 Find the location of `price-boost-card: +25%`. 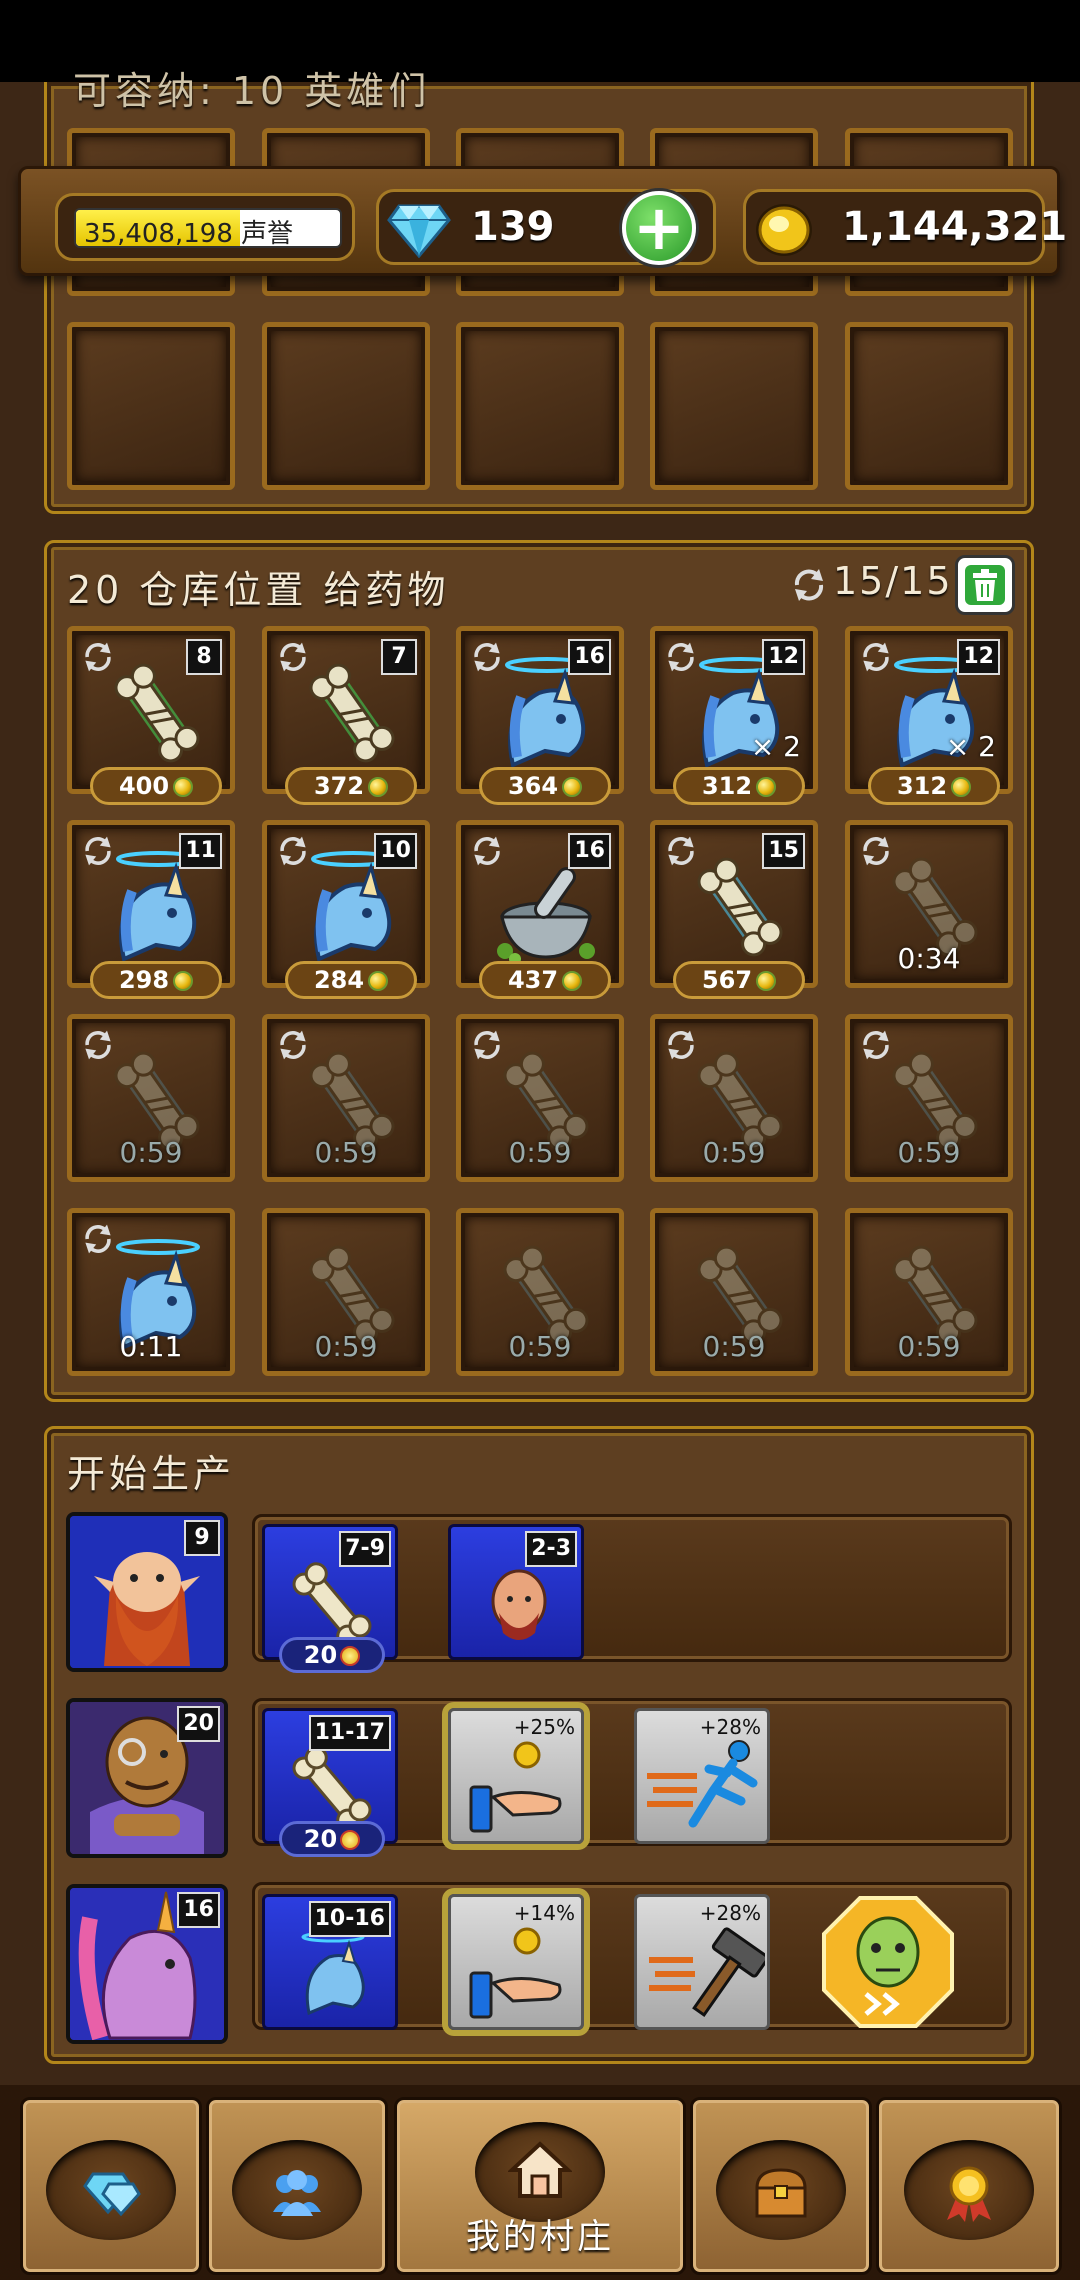

price-boost-card: +25% is located at coordinates (516, 1776).